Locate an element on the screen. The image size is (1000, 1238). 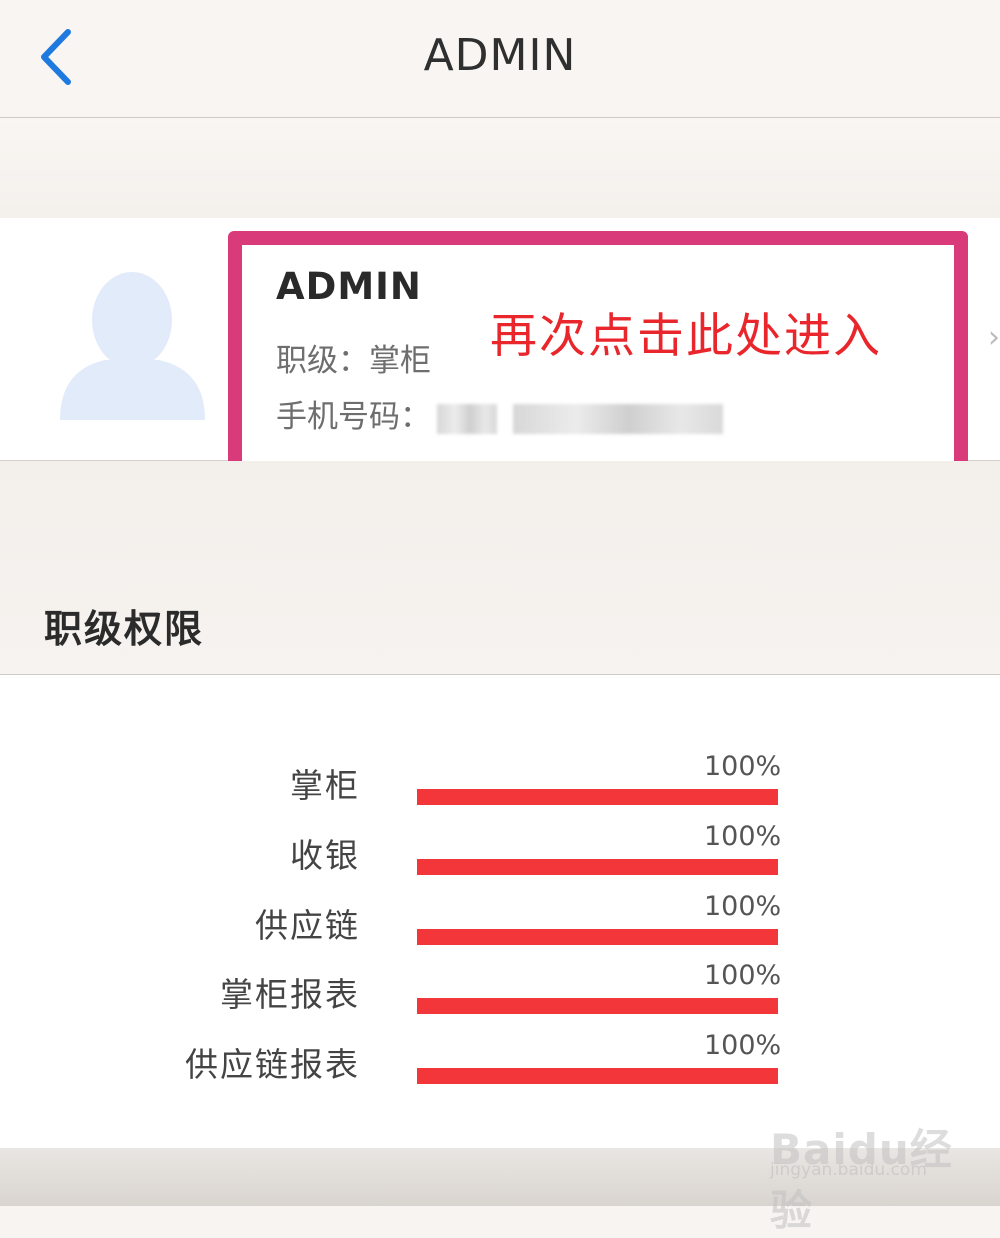
user-silhouette-icon is located at coordinates (132, 346).